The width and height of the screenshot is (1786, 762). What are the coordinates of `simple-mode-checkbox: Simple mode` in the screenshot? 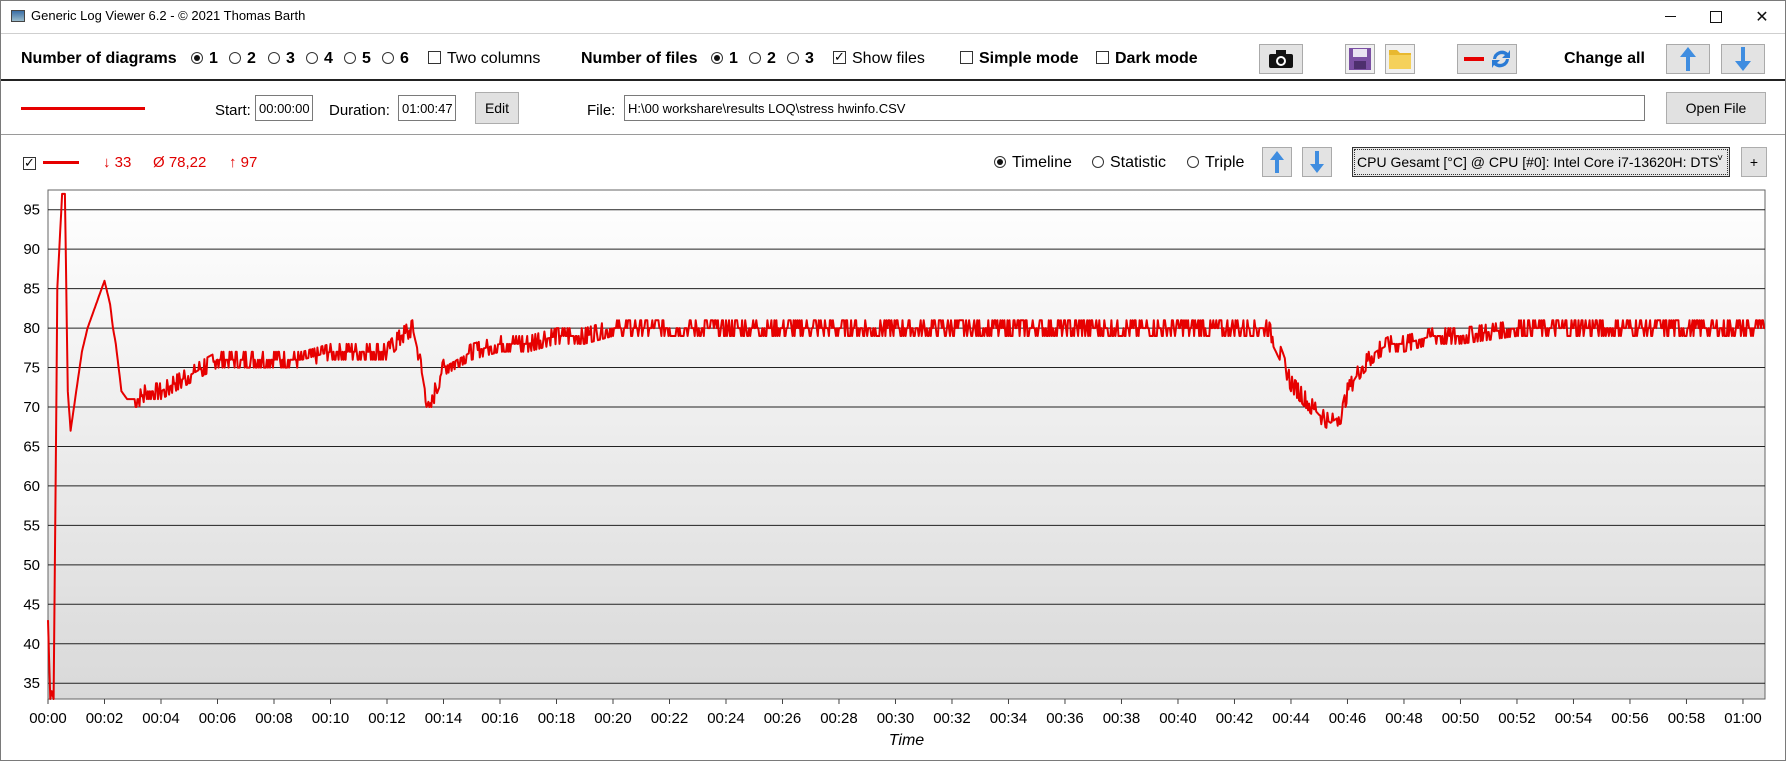 It's located at (1019, 59).